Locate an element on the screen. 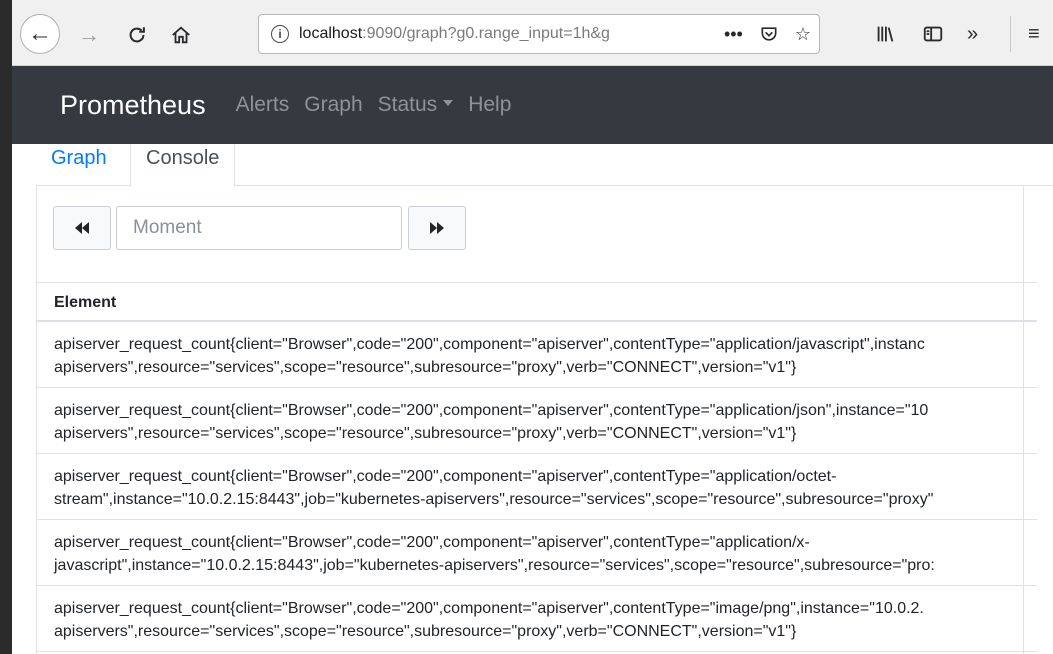 The image size is (1053, 654). forward-arrow-icon: → is located at coordinates (89, 34).